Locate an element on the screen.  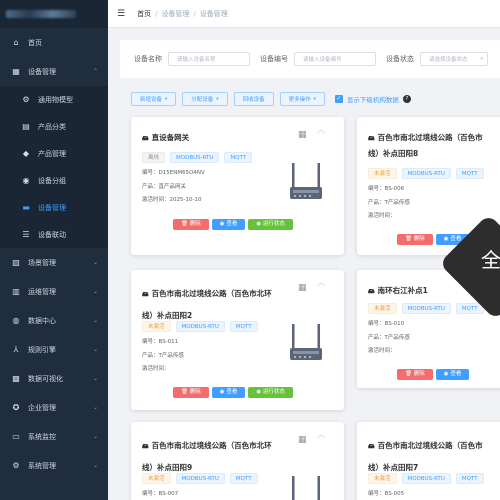
device-code-value: BS-005 is located at coordinates (394, 494).